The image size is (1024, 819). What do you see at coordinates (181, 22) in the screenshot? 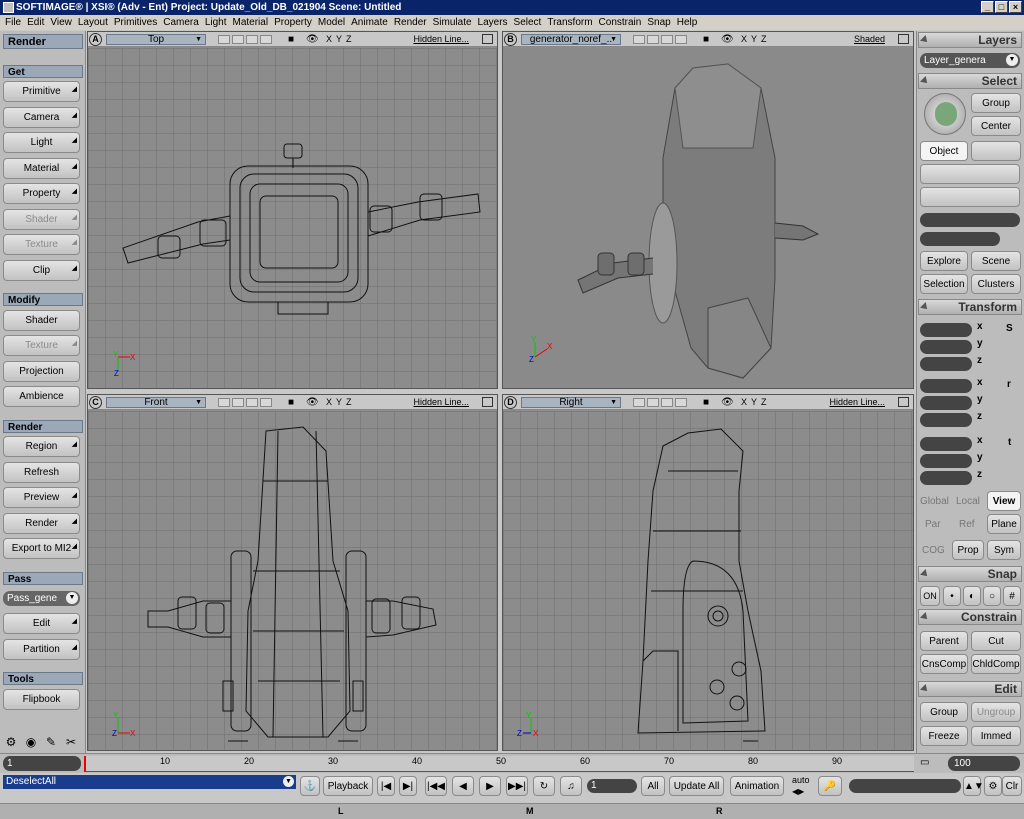
I see `menu-camera: Camera` at bounding box center [181, 22].